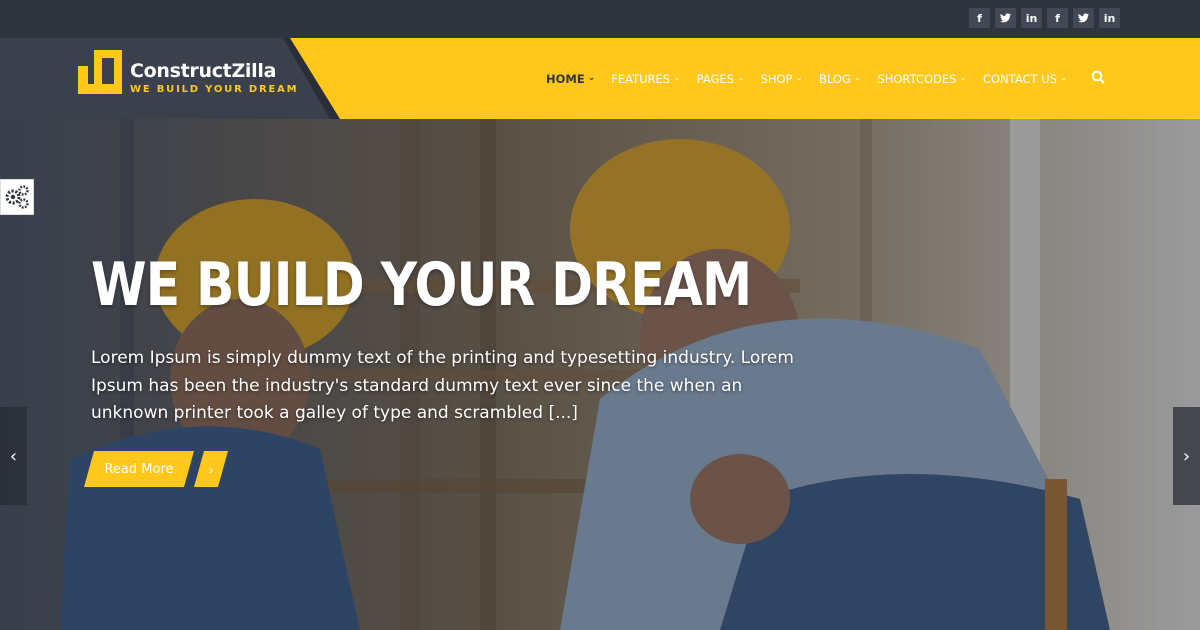 This screenshot has width=1200, height=630. What do you see at coordinates (1099, 78) in the screenshot?
I see `search-icon` at bounding box center [1099, 78].